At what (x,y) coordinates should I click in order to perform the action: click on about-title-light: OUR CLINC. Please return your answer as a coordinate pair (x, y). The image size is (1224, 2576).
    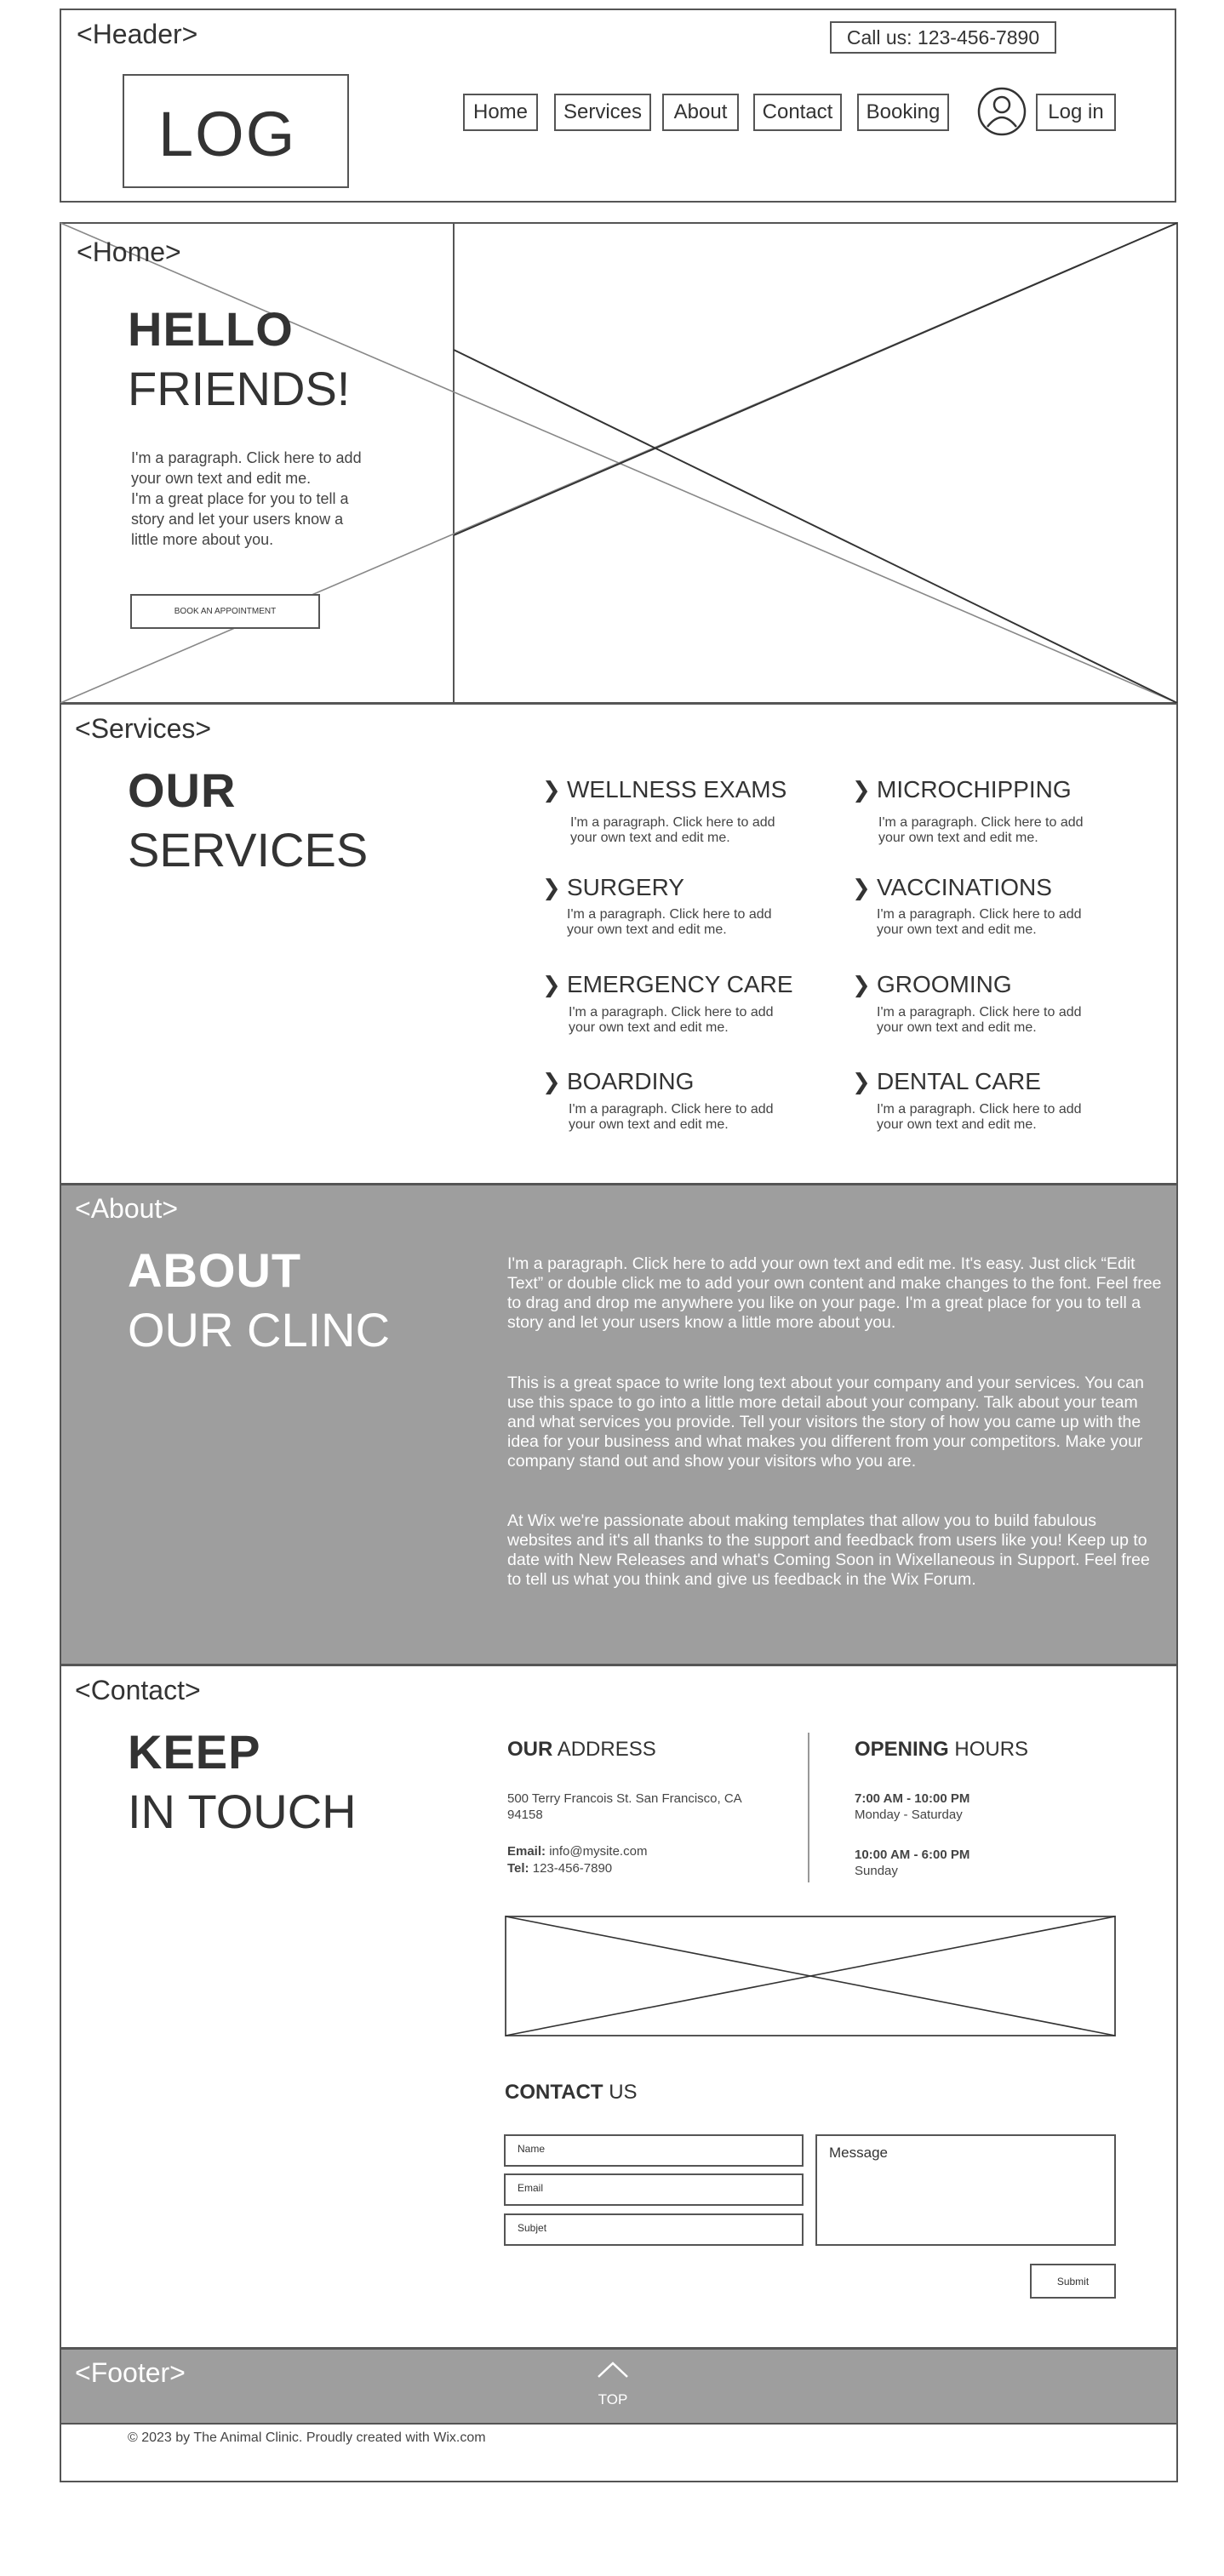
    Looking at the image, I should click on (259, 1330).